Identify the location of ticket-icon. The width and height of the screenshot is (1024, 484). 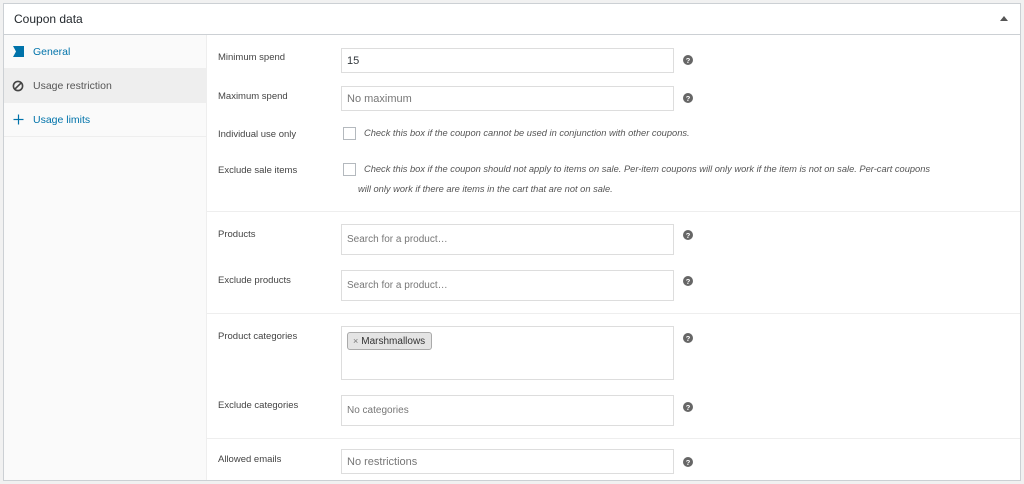
(18, 52).